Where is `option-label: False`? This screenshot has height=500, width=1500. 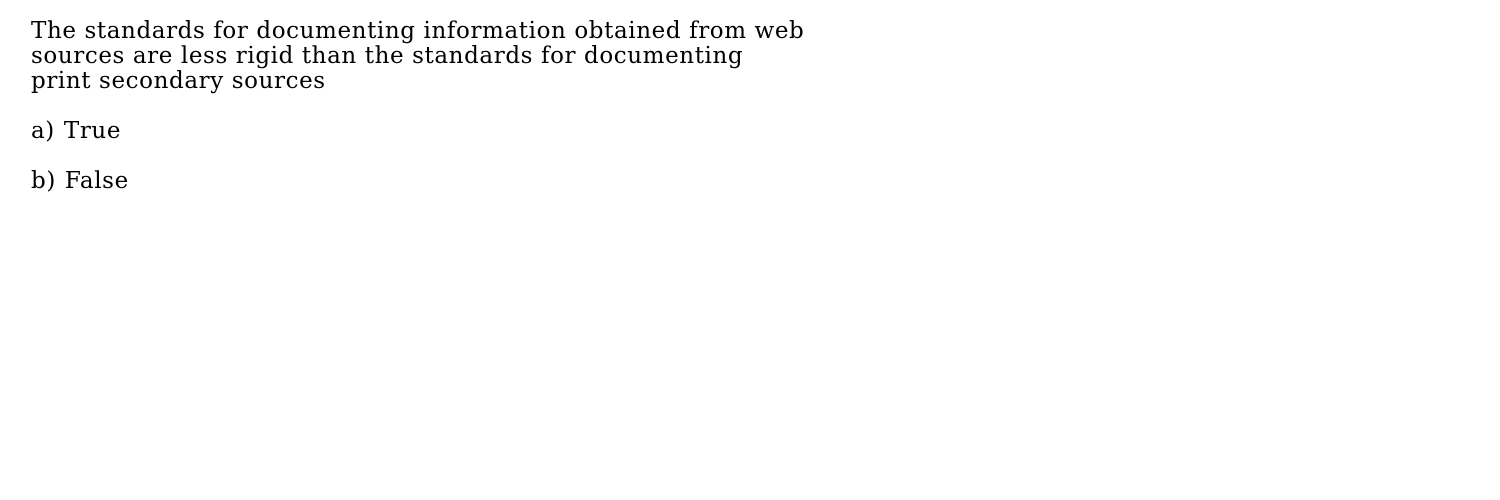
option-label: False is located at coordinates (96, 181).